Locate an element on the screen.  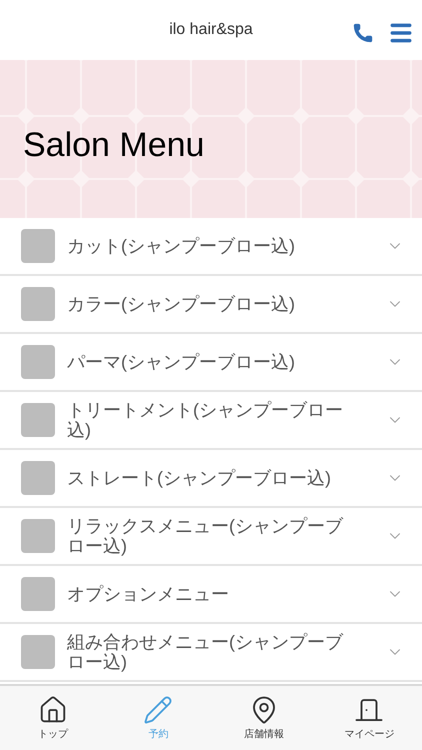
tab: マイページ is located at coordinates (369, 718).